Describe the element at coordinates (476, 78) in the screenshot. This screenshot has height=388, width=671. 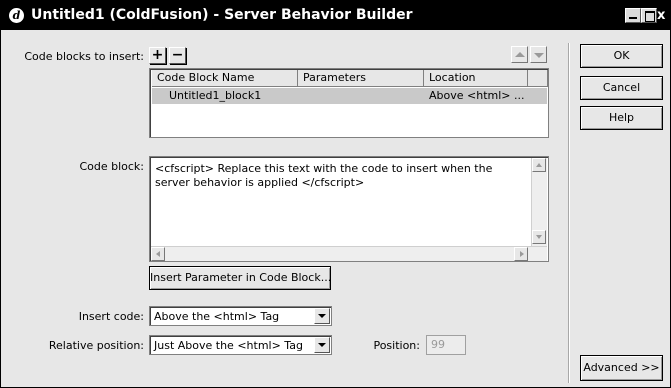
I see `column-header-location: Location` at that location.